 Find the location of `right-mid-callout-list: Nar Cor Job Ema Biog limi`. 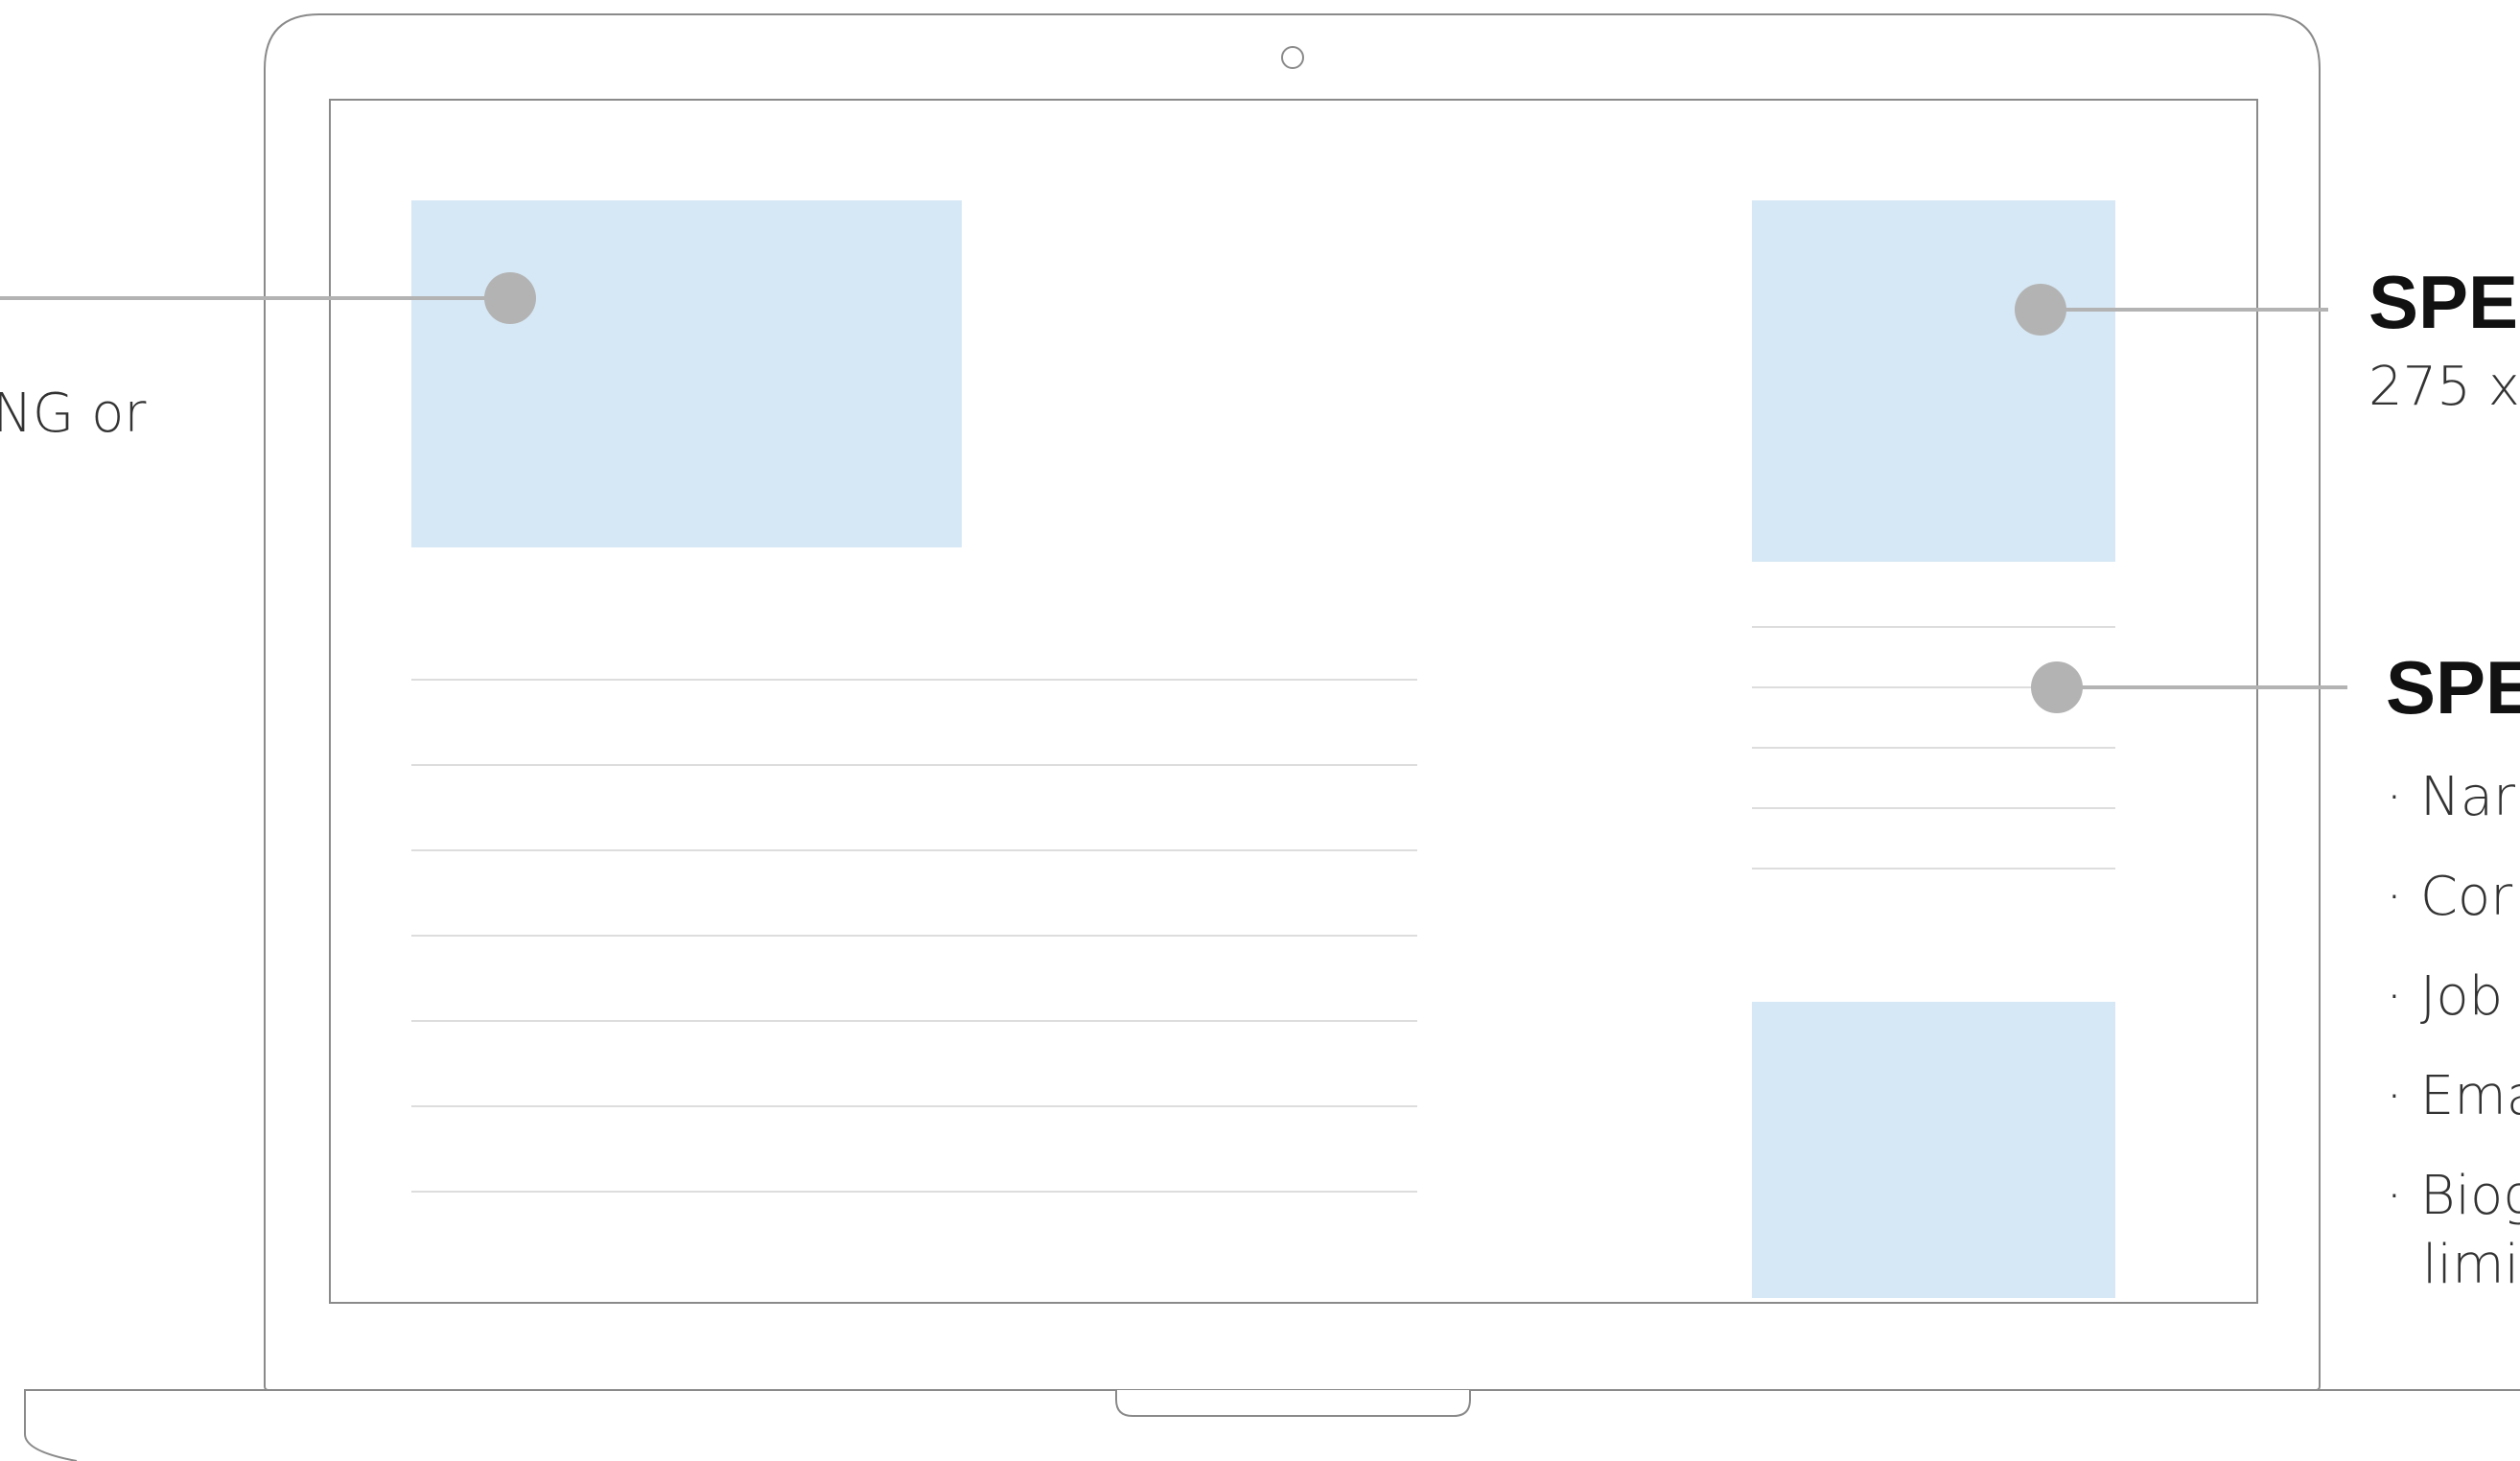

right-mid-callout-list: Nar Cor Job Ema Biog limi is located at coordinates (2453, 1022).